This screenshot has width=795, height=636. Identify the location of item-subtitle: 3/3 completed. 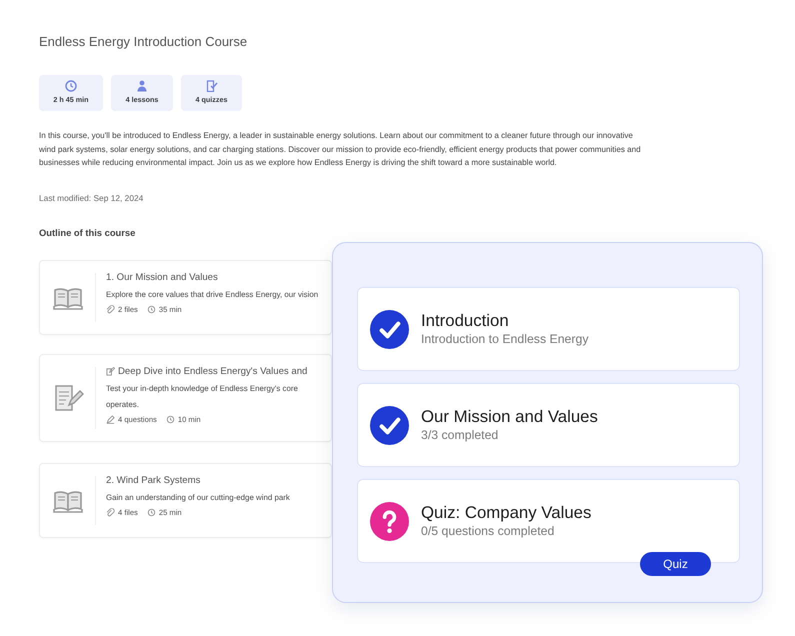
(460, 435).